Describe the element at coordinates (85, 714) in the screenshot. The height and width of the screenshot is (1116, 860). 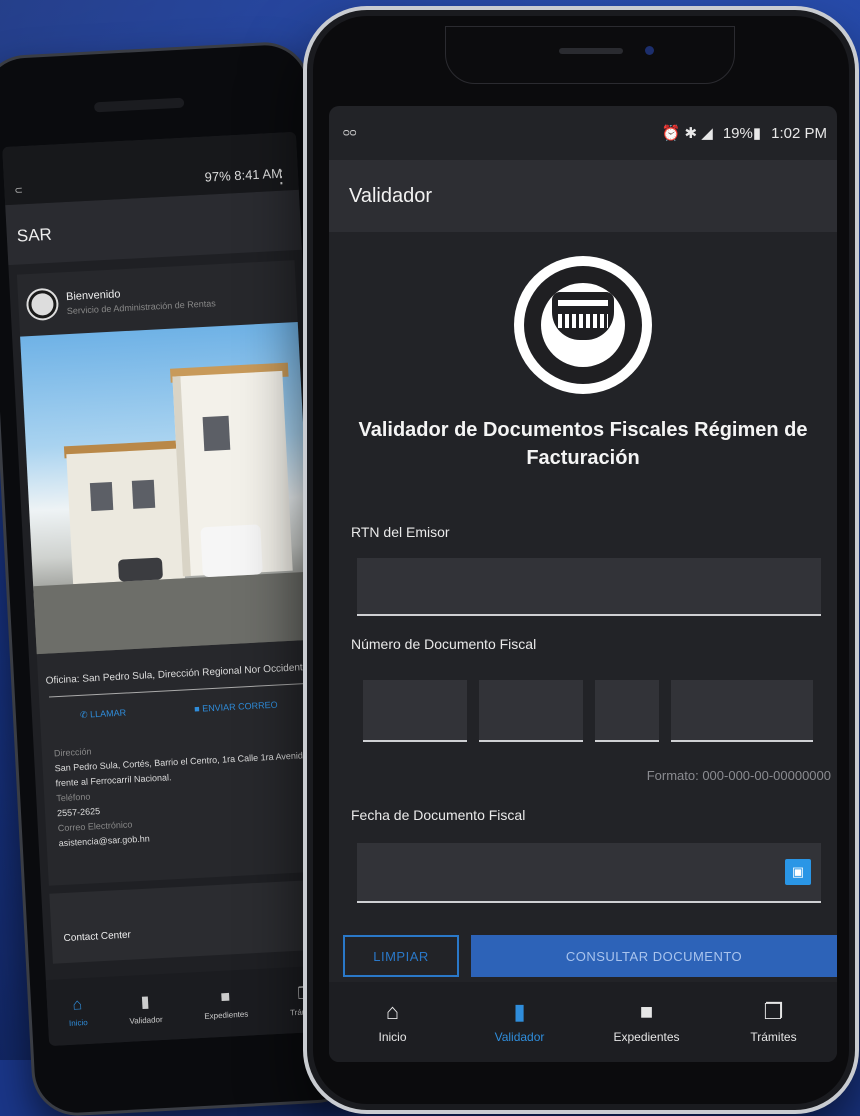
I see `phone-icon: ✆` at that location.